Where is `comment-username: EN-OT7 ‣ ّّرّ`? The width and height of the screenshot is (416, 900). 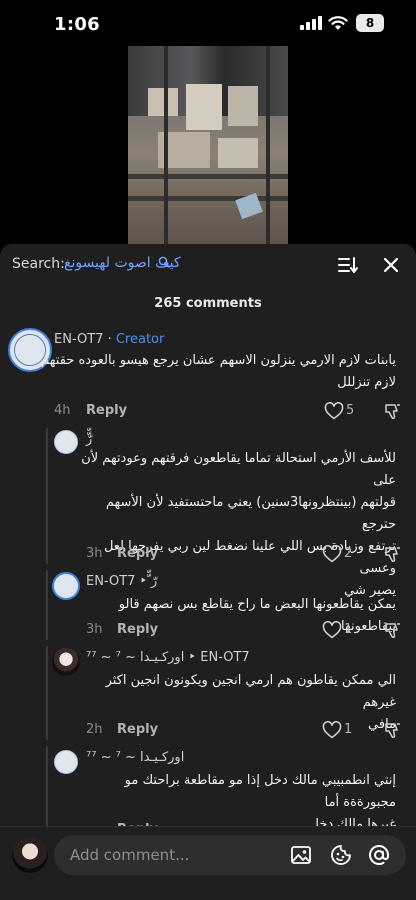 comment-username: EN-OT7 ‣ ّّرّ is located at coordinates (121, 581).